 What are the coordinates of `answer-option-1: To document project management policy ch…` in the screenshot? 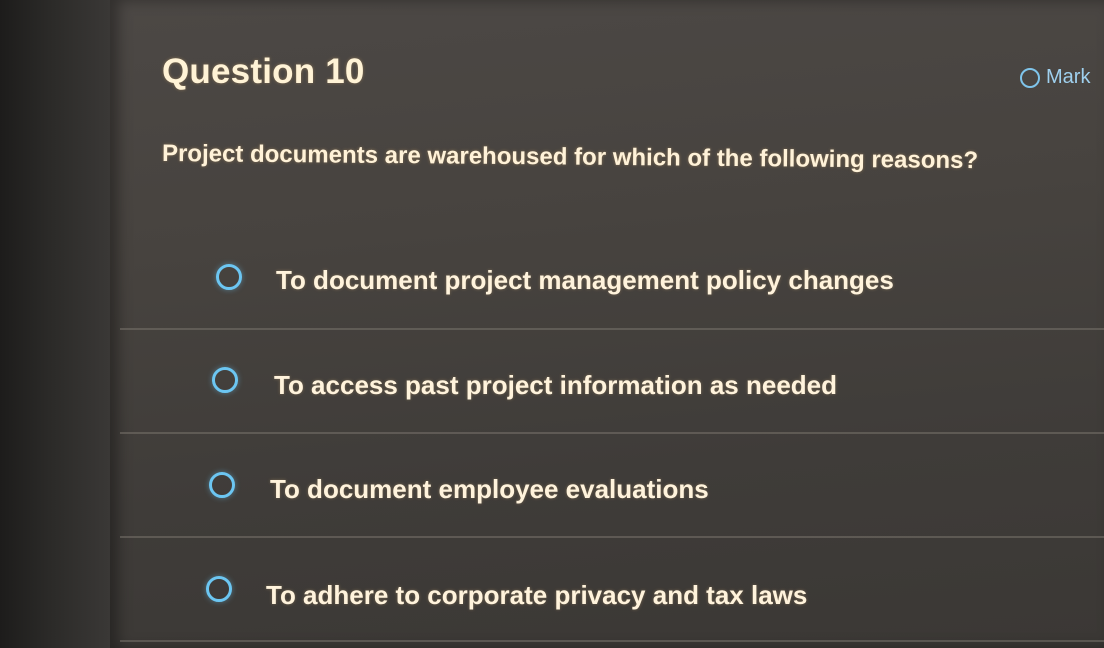 It's located at (612, 278).